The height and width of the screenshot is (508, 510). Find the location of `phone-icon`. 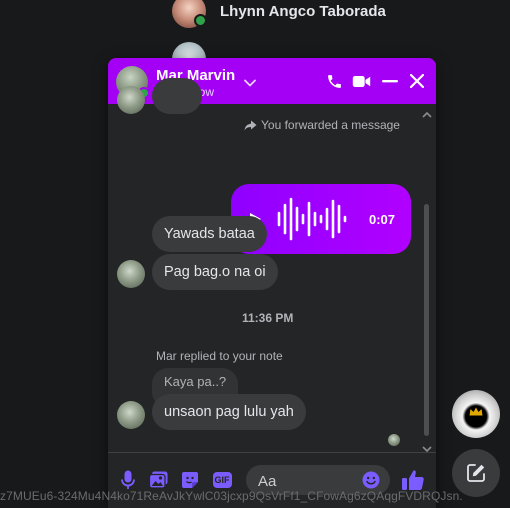

phone-icon is located at coordinates (334, 81).